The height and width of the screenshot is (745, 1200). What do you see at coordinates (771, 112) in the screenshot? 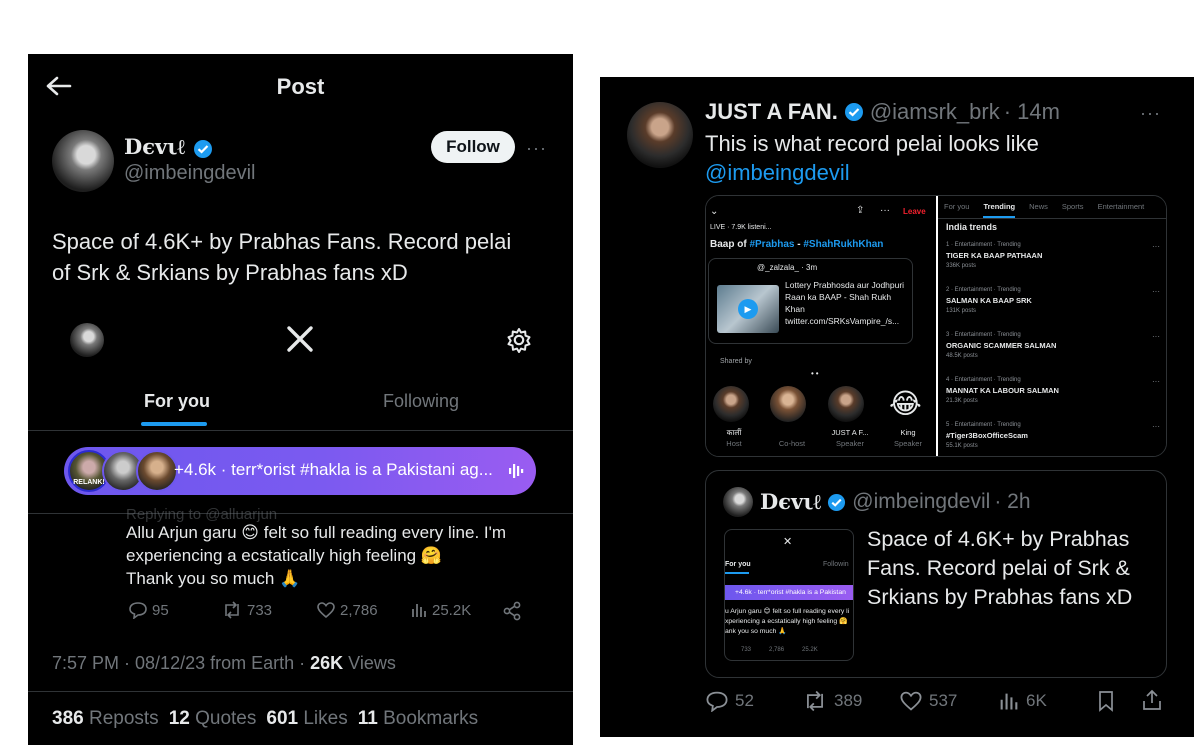
I see `author-name: JUST A FAN.` at bounding box center [771, 112].